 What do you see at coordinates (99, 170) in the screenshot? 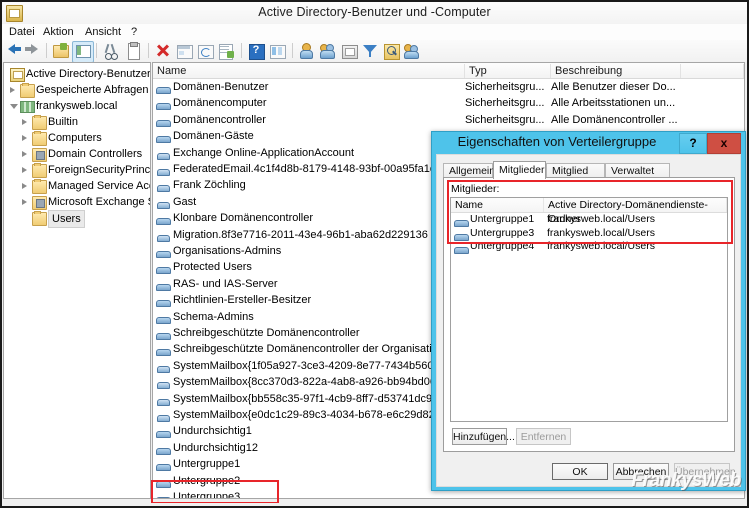
I see `tree-item-label: ForeignSecurityPrincipals` at bounding box center [99, 170].